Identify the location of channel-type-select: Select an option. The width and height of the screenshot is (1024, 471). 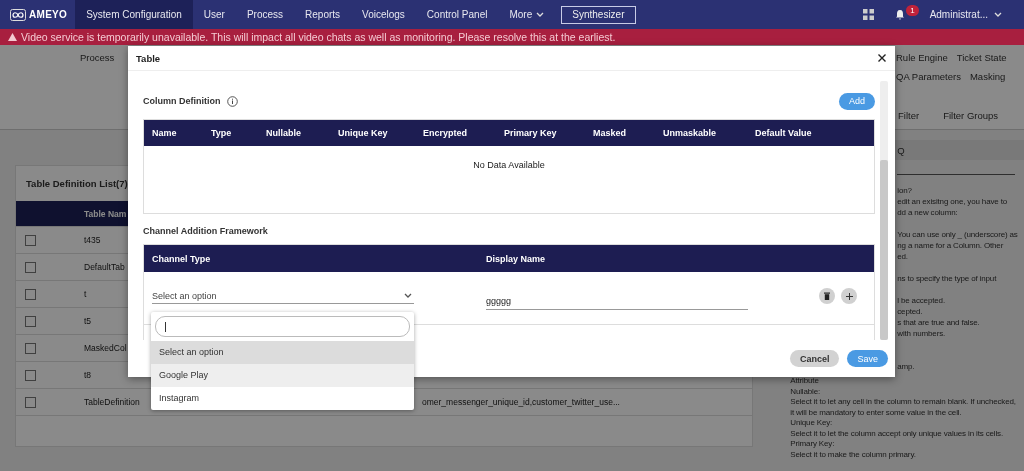
(283, 296).